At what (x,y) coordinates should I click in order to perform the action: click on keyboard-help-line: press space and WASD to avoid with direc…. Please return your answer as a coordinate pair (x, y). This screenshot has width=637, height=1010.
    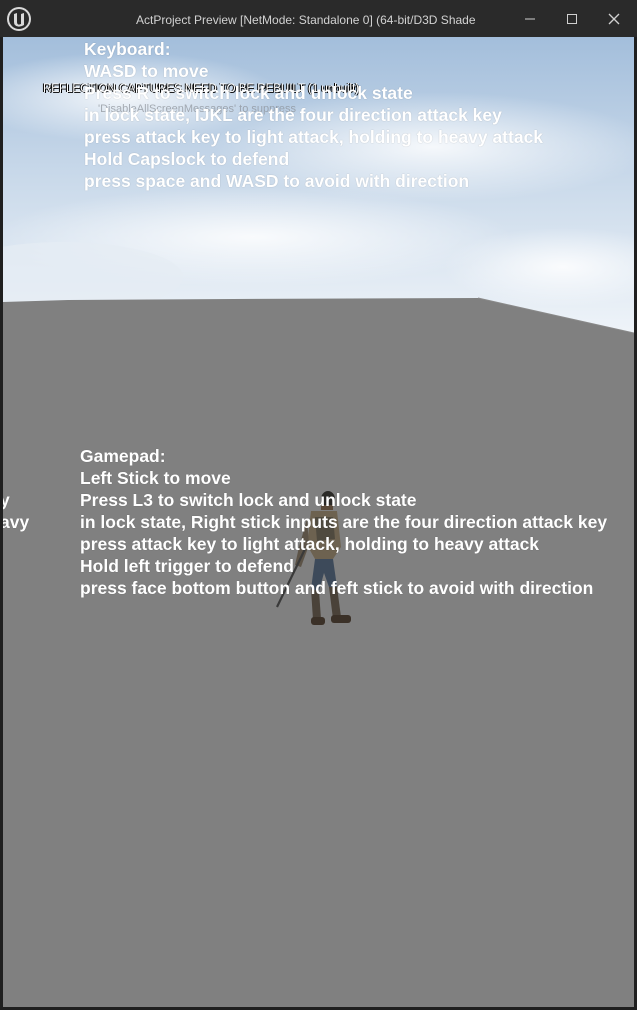
    Looking at the image, I should click on (277, 181).